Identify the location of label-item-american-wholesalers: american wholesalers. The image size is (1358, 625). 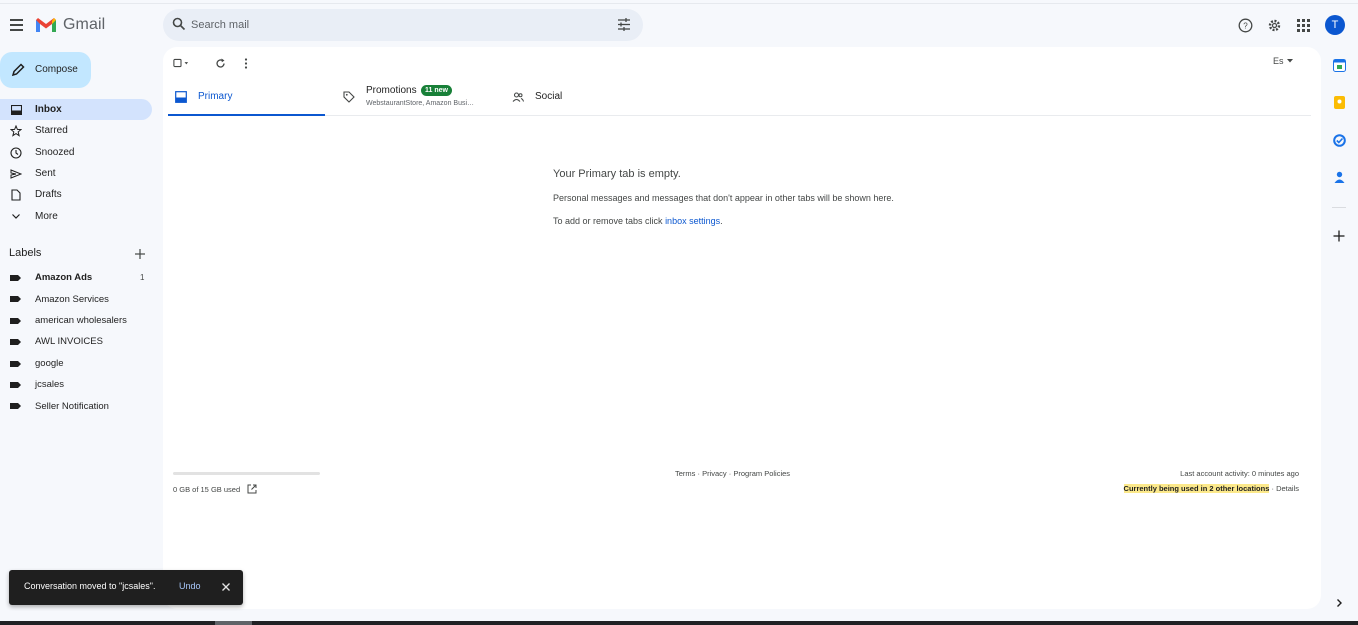
(76, 320).